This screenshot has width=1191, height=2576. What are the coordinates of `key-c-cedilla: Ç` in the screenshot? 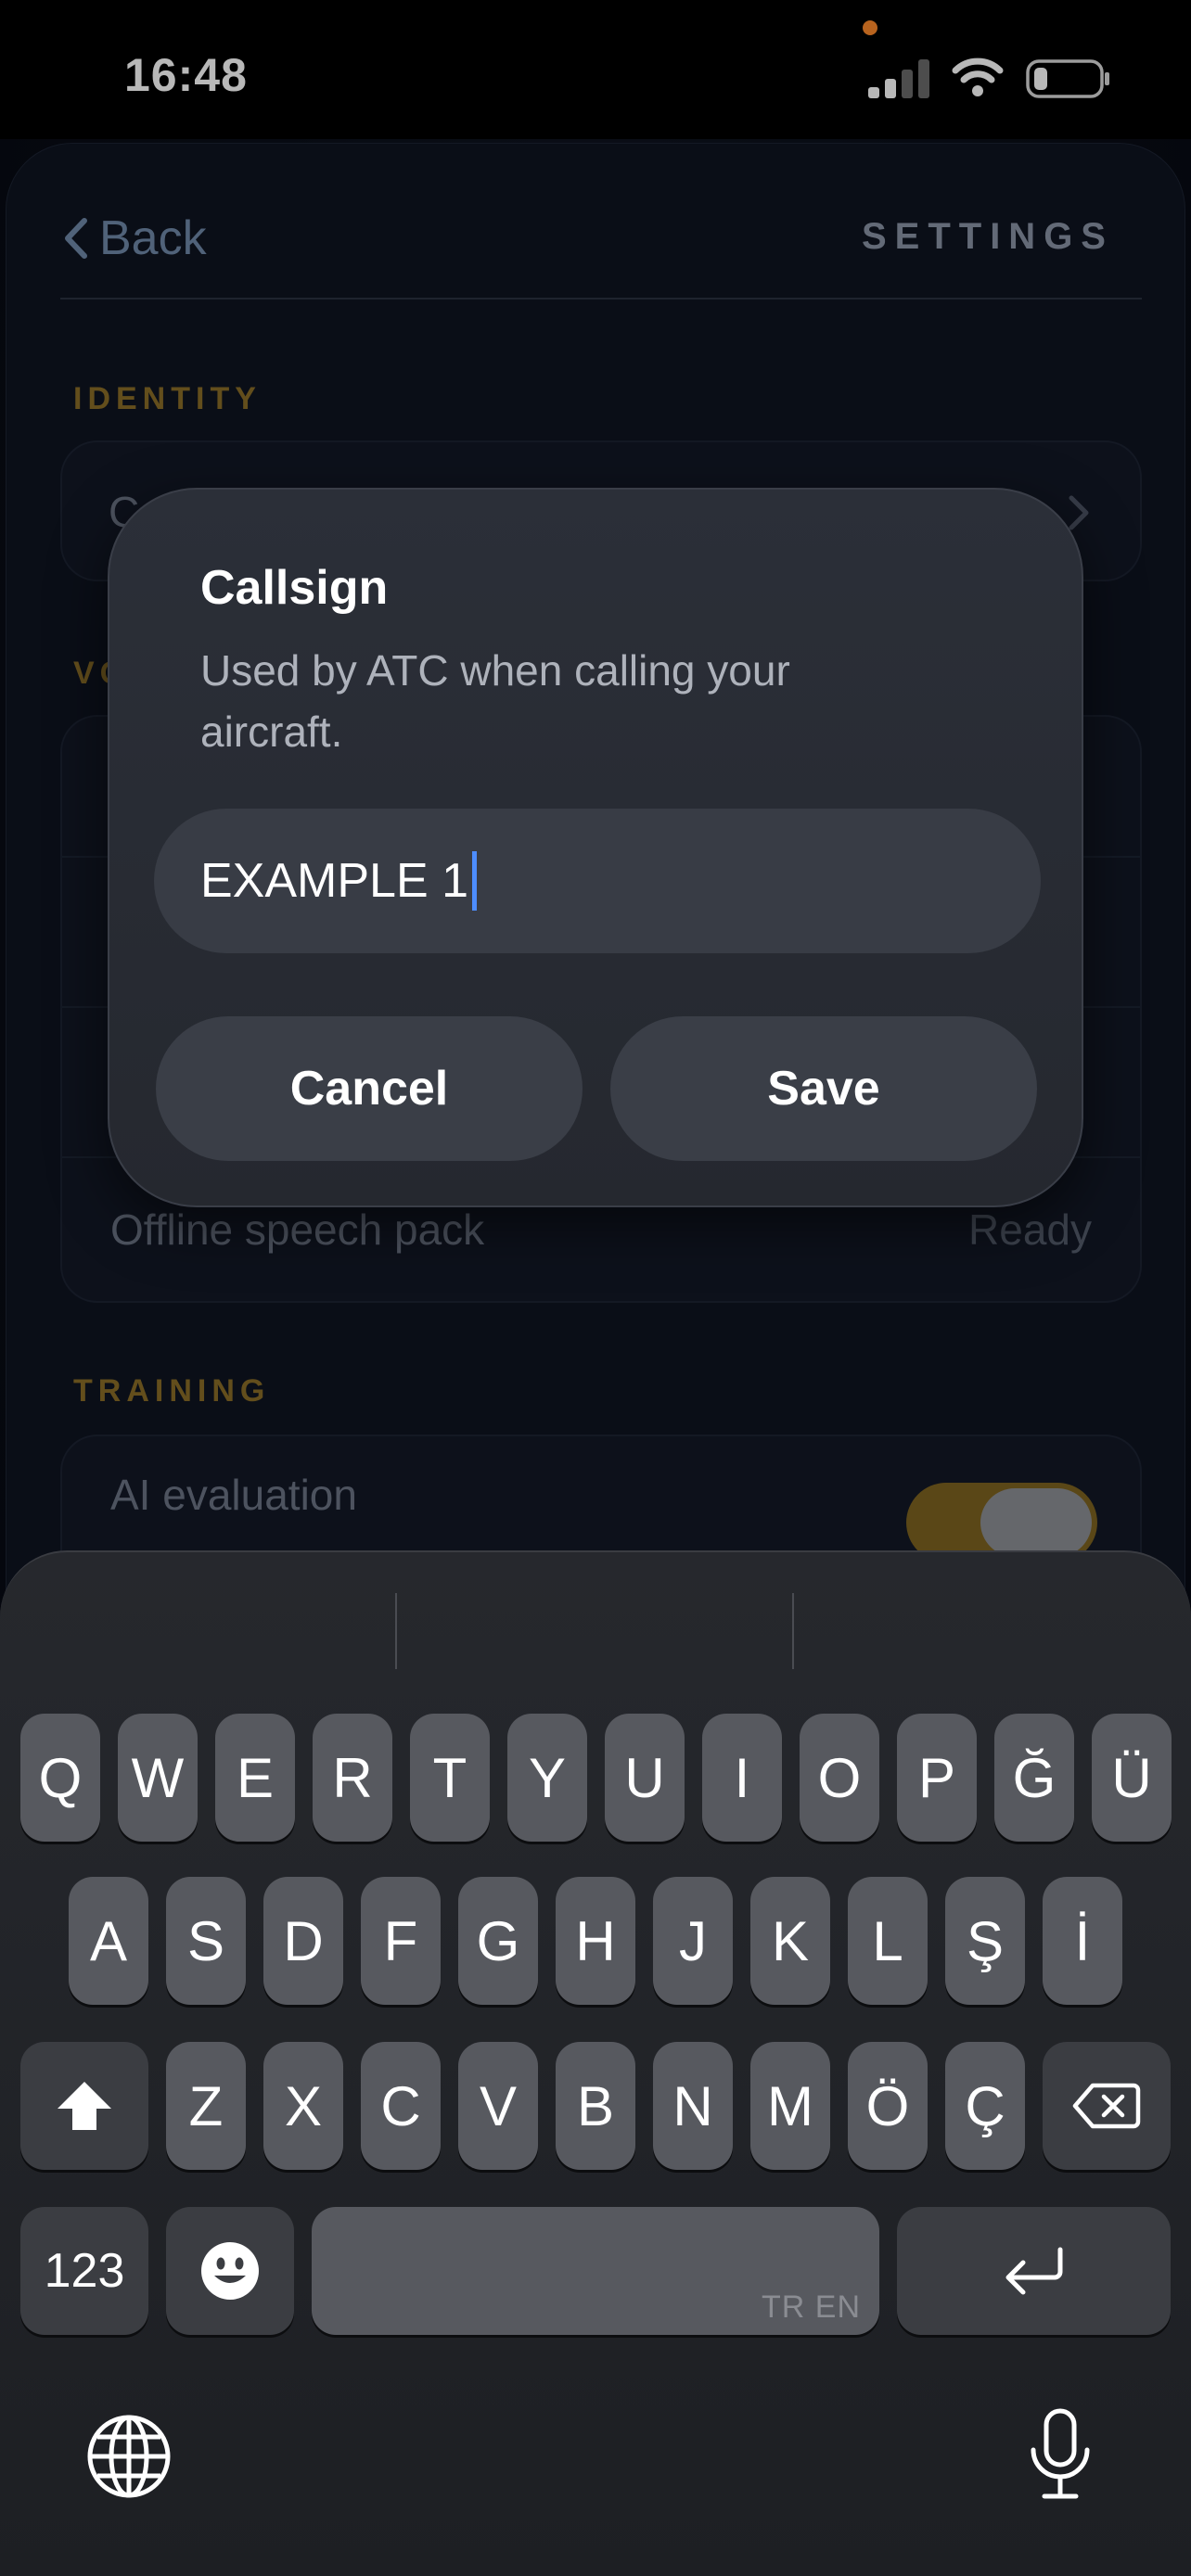 It's located at (985, 2106).